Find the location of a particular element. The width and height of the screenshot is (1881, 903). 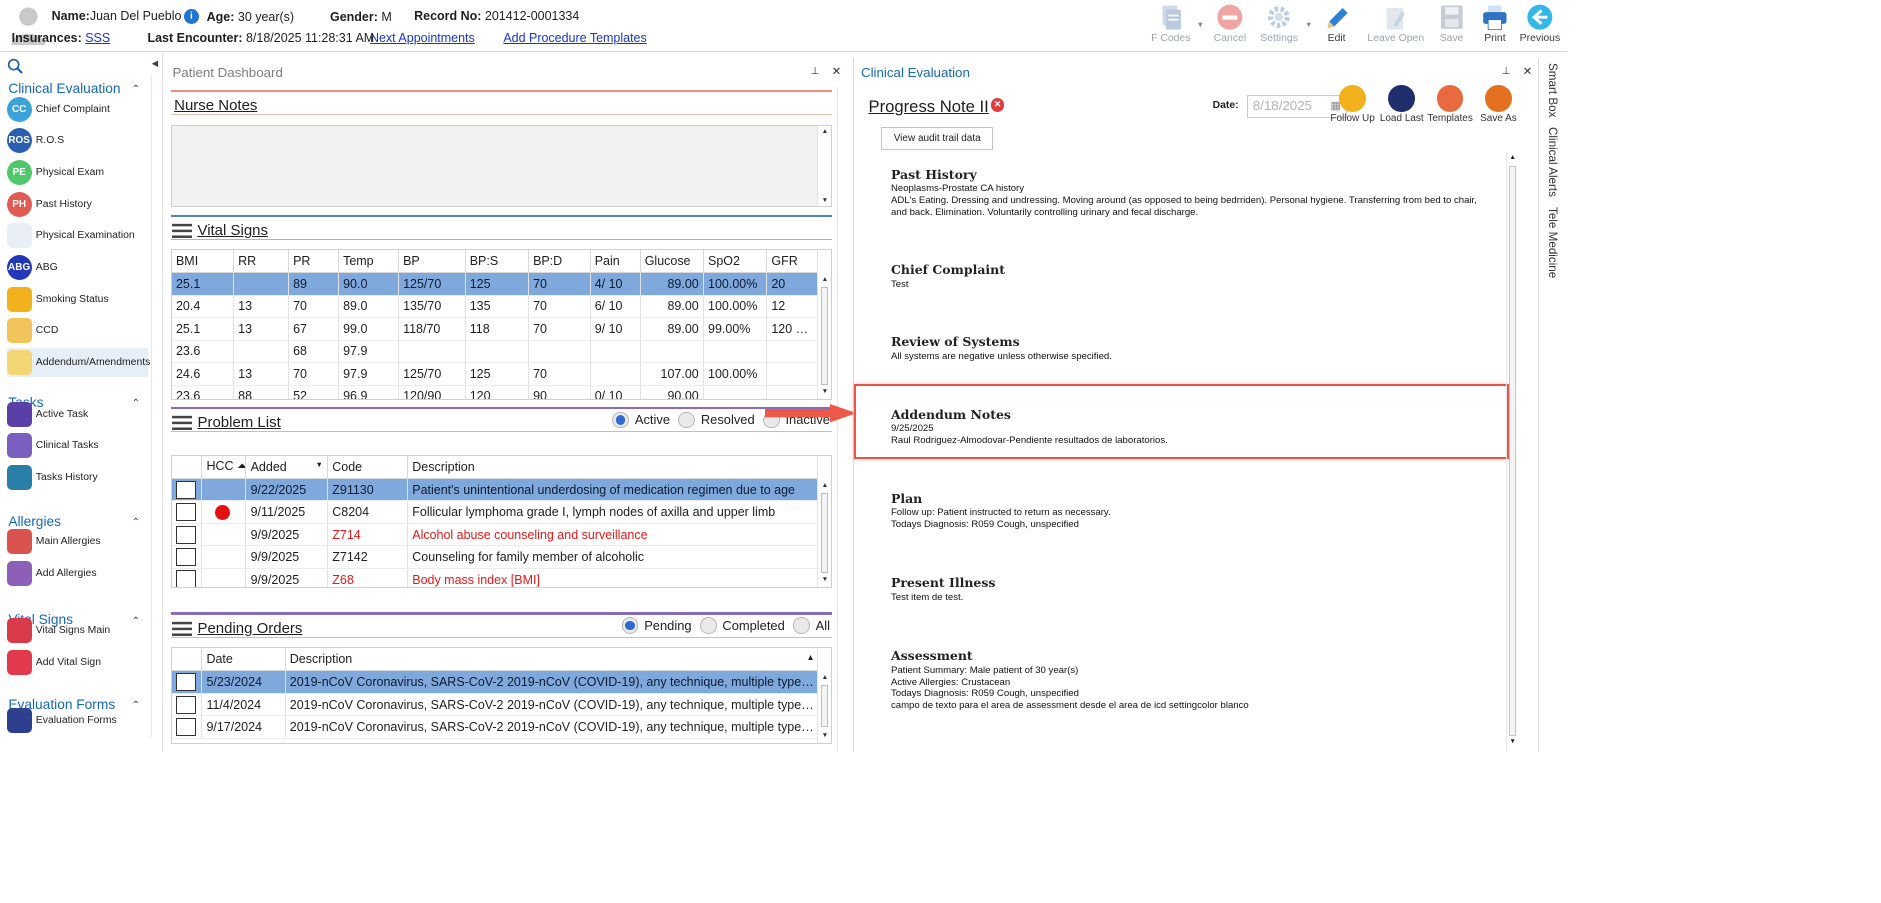

tab-smart-box: Smart Box is located at coordinates (1552, 90).